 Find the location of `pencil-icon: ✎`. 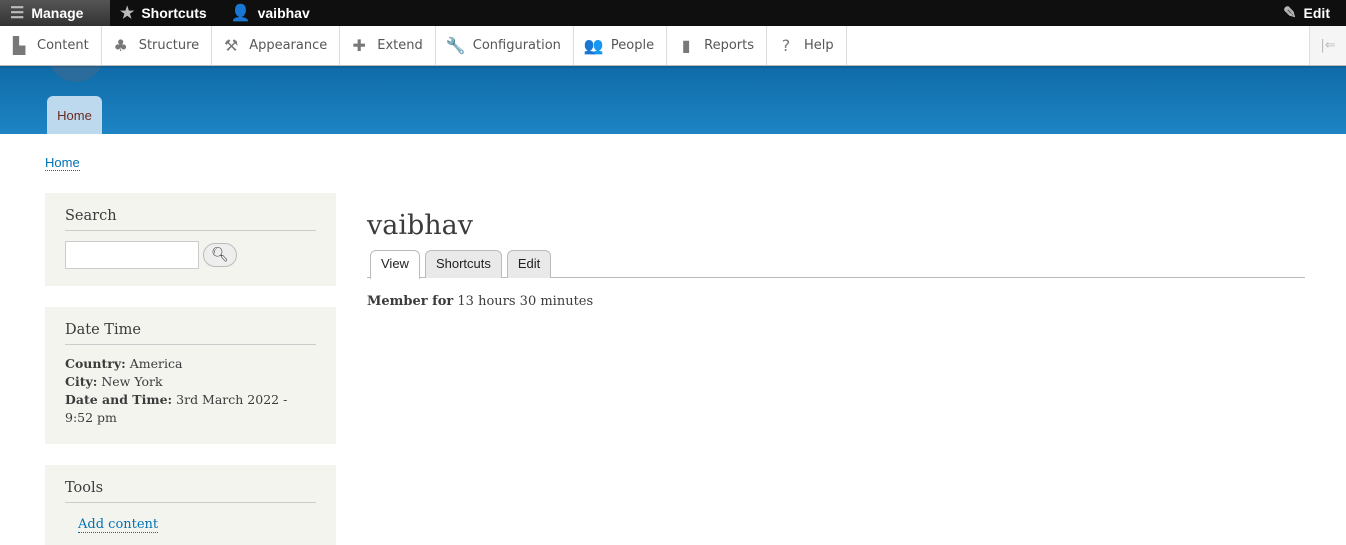

pencil-icon: ✎ is located at coordinates (1290, 13).